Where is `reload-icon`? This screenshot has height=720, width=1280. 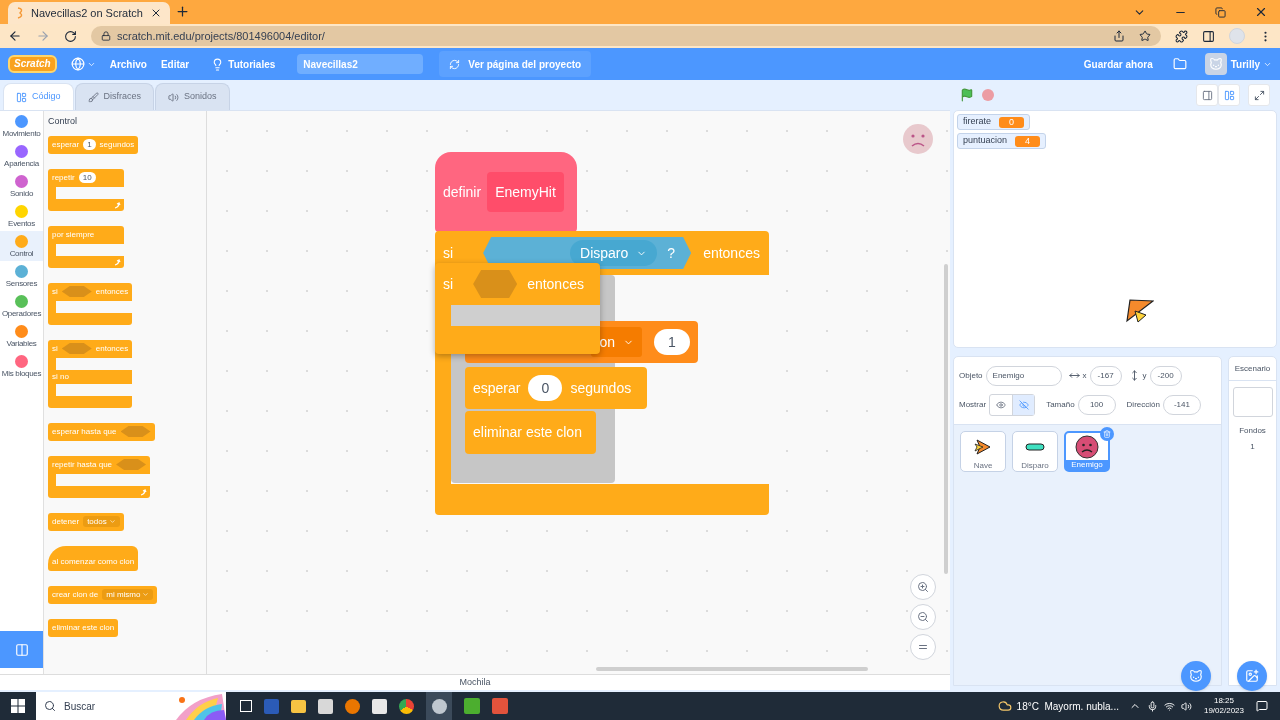 reload-icon is located at coordinates (70, 36).